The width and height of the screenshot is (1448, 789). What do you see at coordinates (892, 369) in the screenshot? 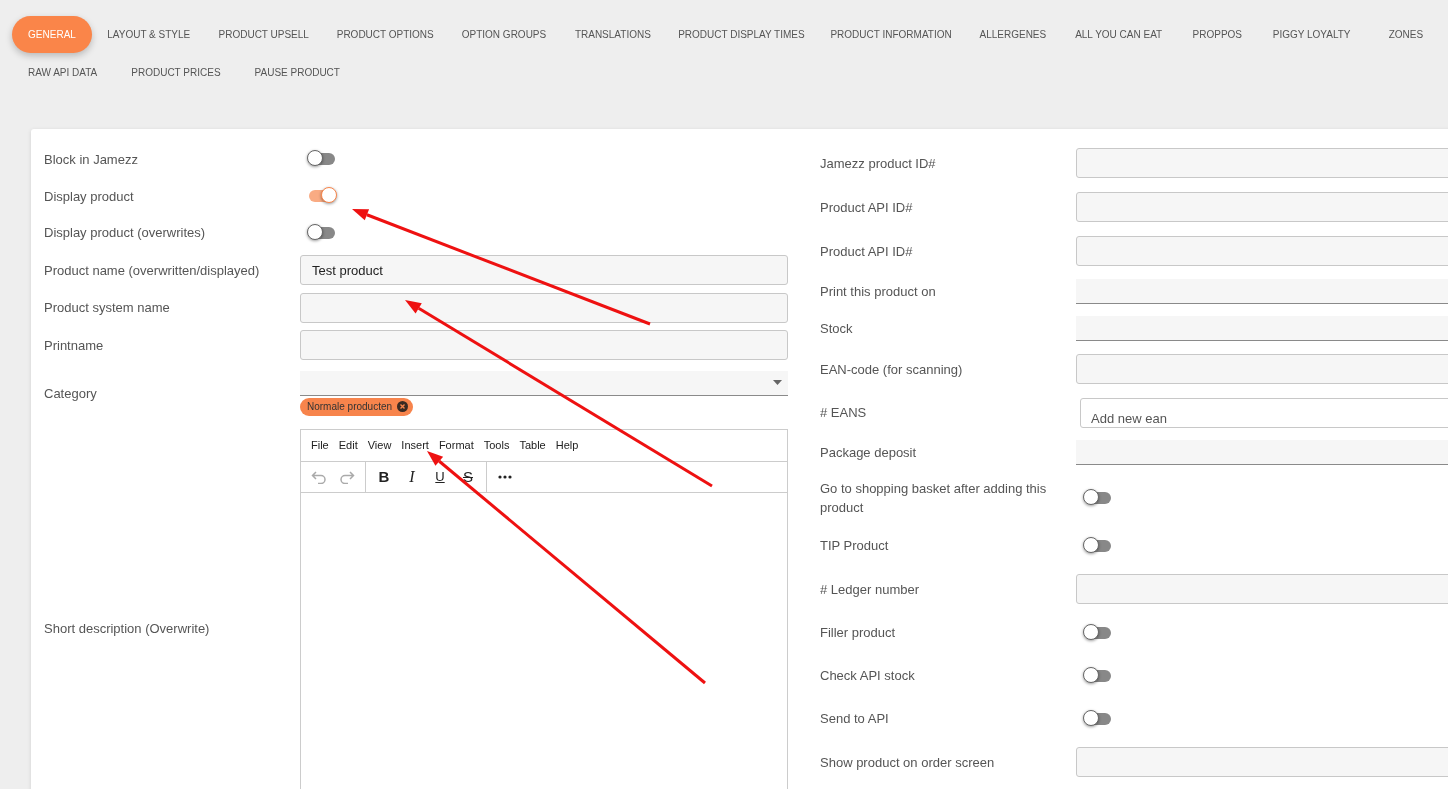
I see `field-label: EAN-code (for scanning)` at bounding box center [892, 369].